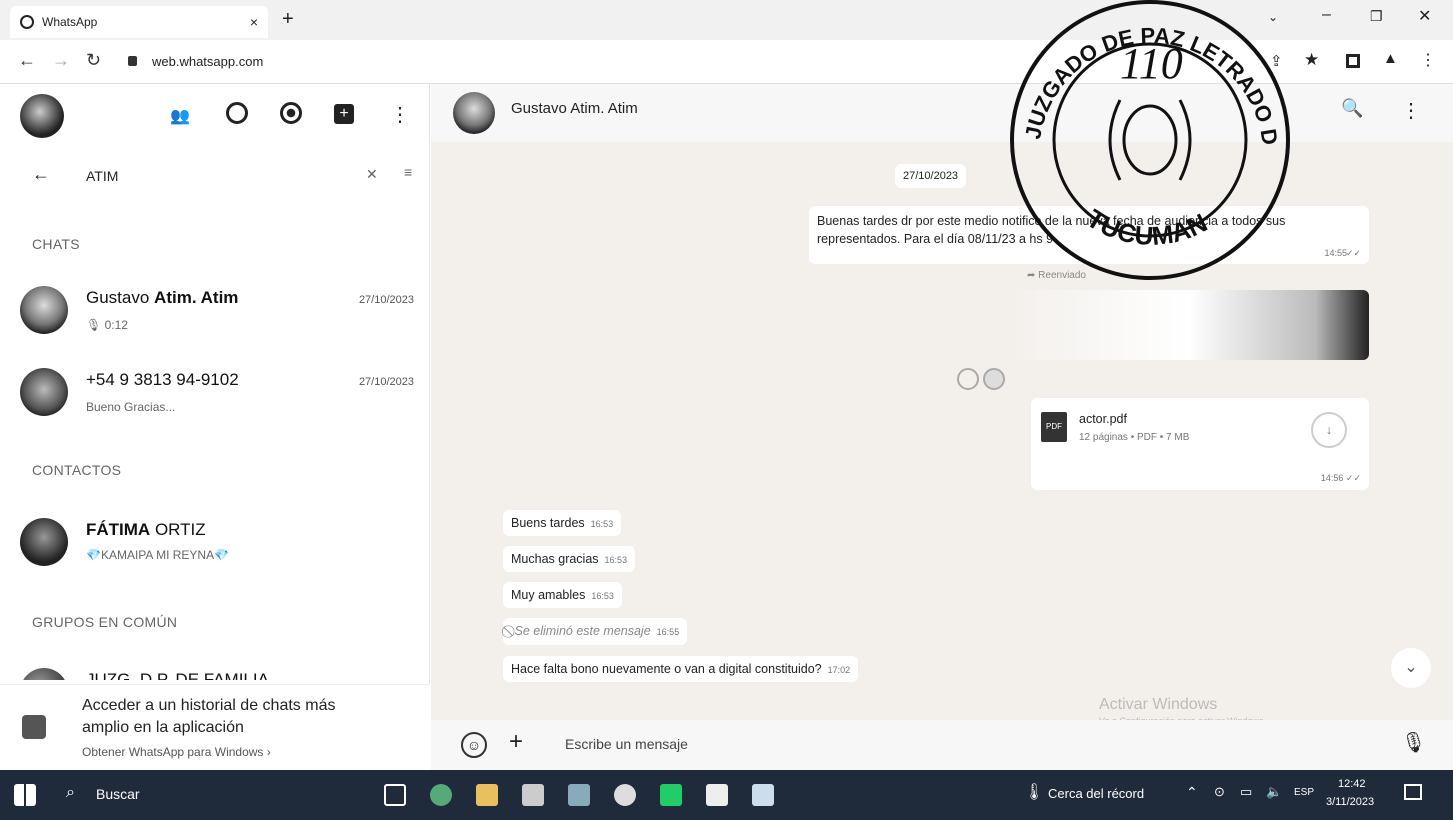 This screenshot has width=1453, height=820. Describe the element at coordinates (132, 61) in the screenshot. I see `lock-icon` at that location.